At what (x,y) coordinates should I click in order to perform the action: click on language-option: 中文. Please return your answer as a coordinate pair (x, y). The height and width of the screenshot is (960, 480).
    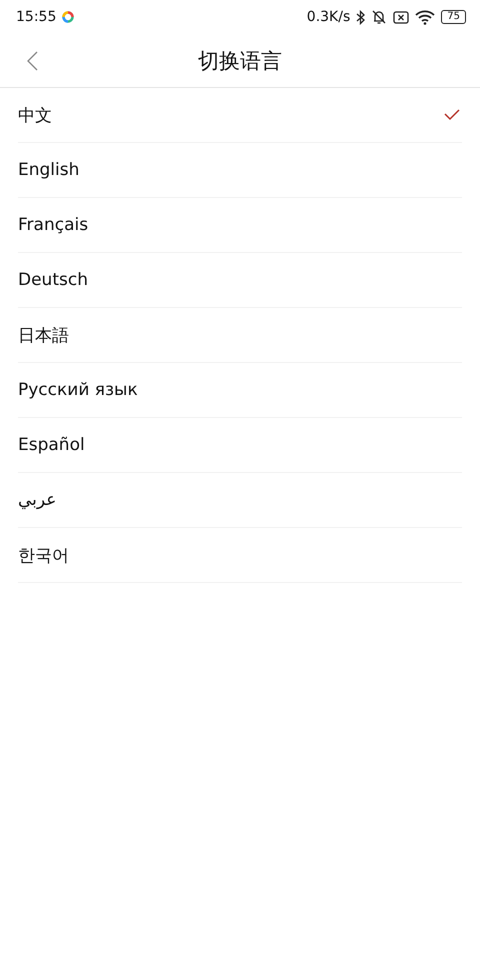
    Looking at the image, I should click on (240, 115).